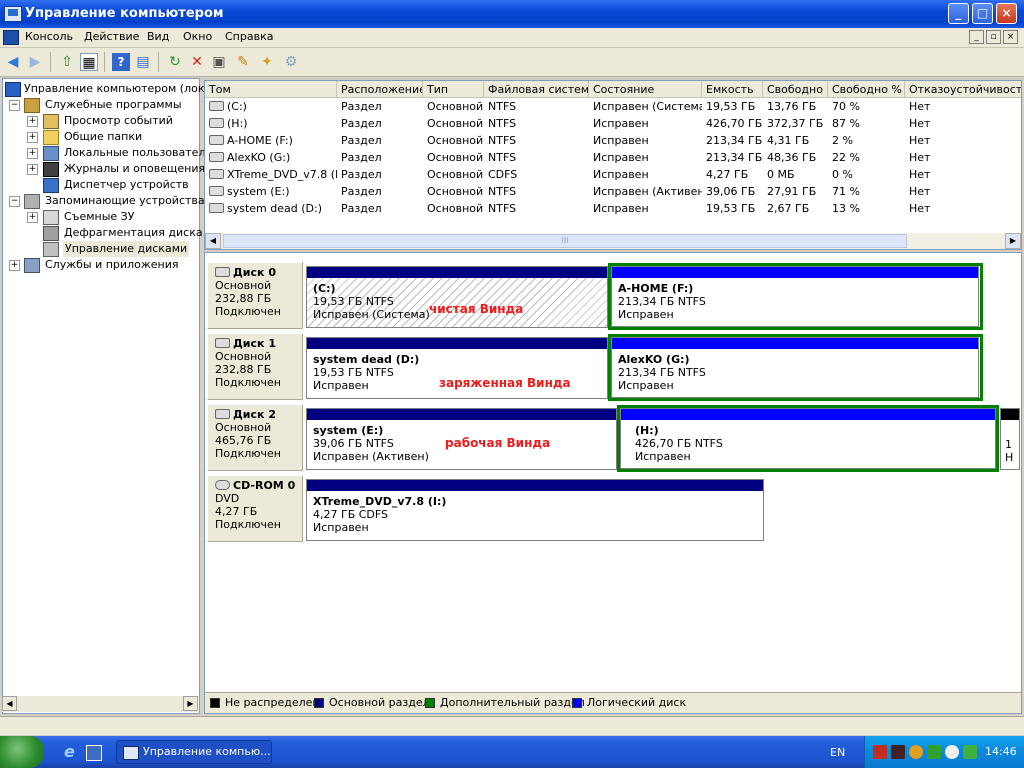  I want to click on volume-list-scrollbar: ◀ III ▶, so click(613, 241).